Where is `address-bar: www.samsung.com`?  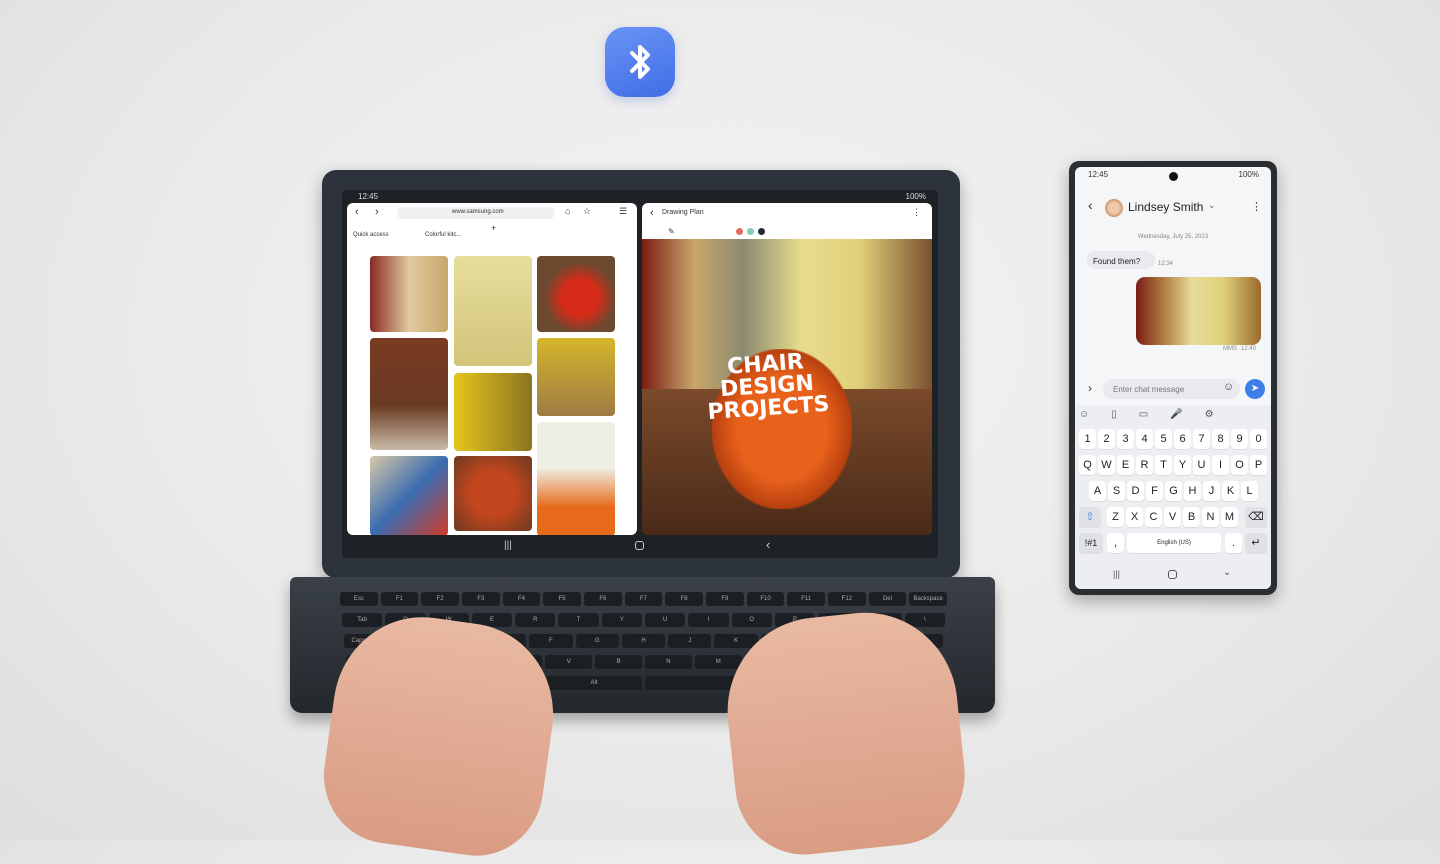 address-bar: www.samsung.com is located at coordinates (476, 213).